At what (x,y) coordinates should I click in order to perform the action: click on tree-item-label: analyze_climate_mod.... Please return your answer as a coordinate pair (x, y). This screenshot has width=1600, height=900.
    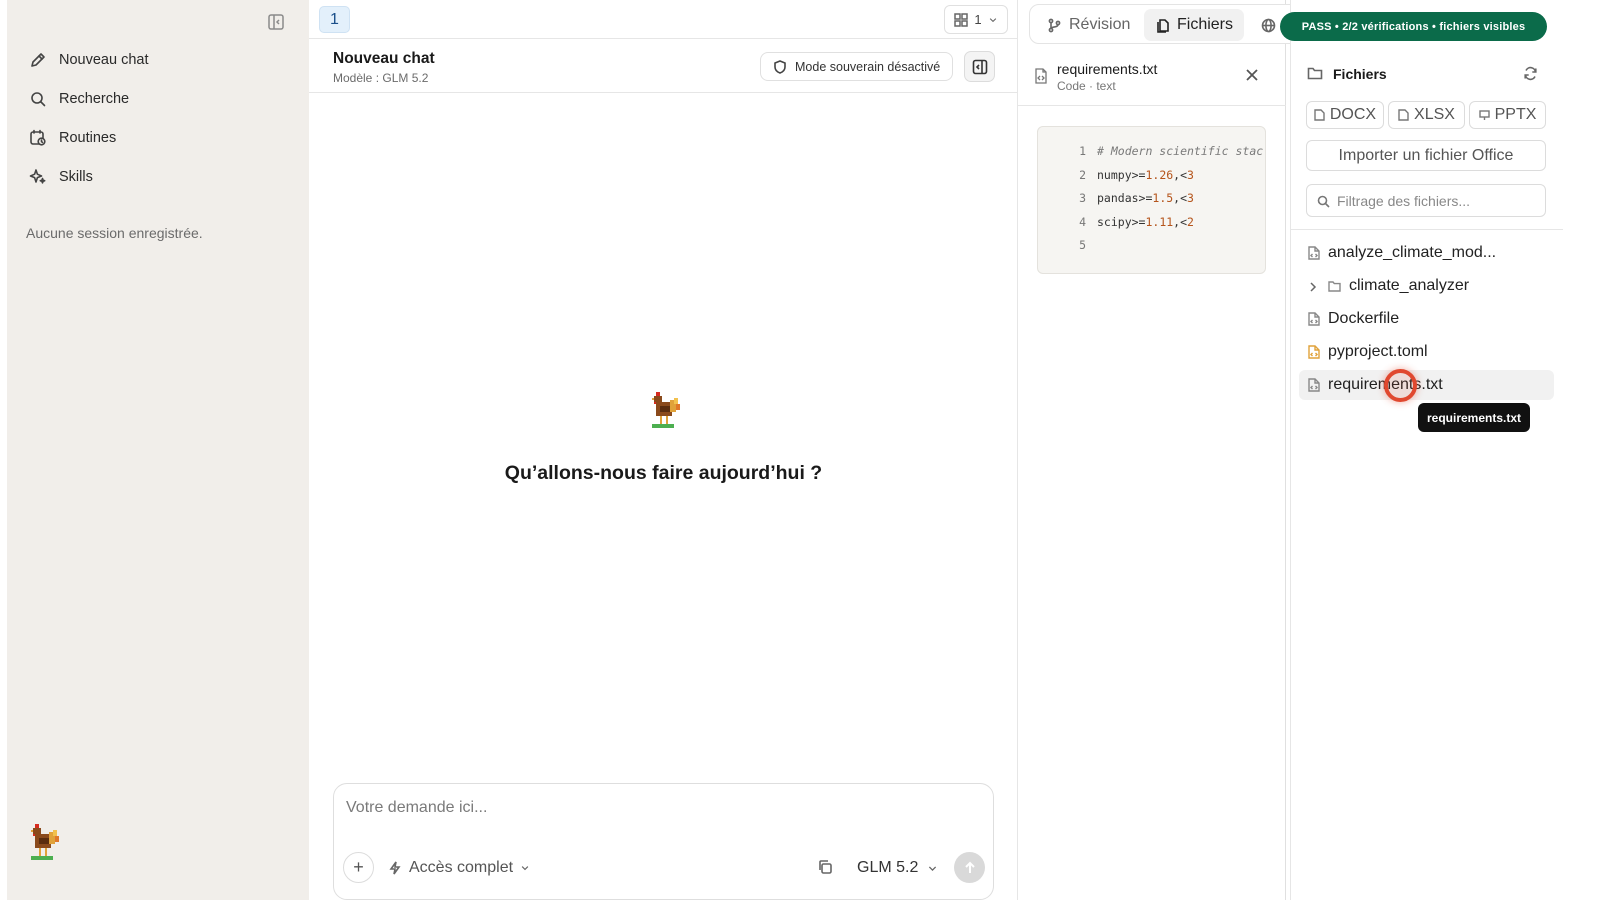
    Looking at the image, I should click on (1412, 252).